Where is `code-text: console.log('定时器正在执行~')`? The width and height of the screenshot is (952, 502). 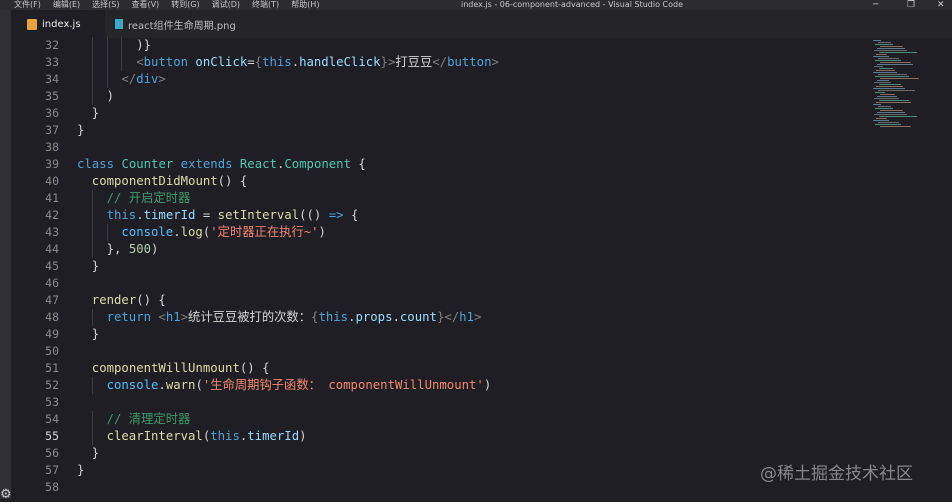
code-text: console.log('定时器正在执行~') is located at coordinates (223, 232).